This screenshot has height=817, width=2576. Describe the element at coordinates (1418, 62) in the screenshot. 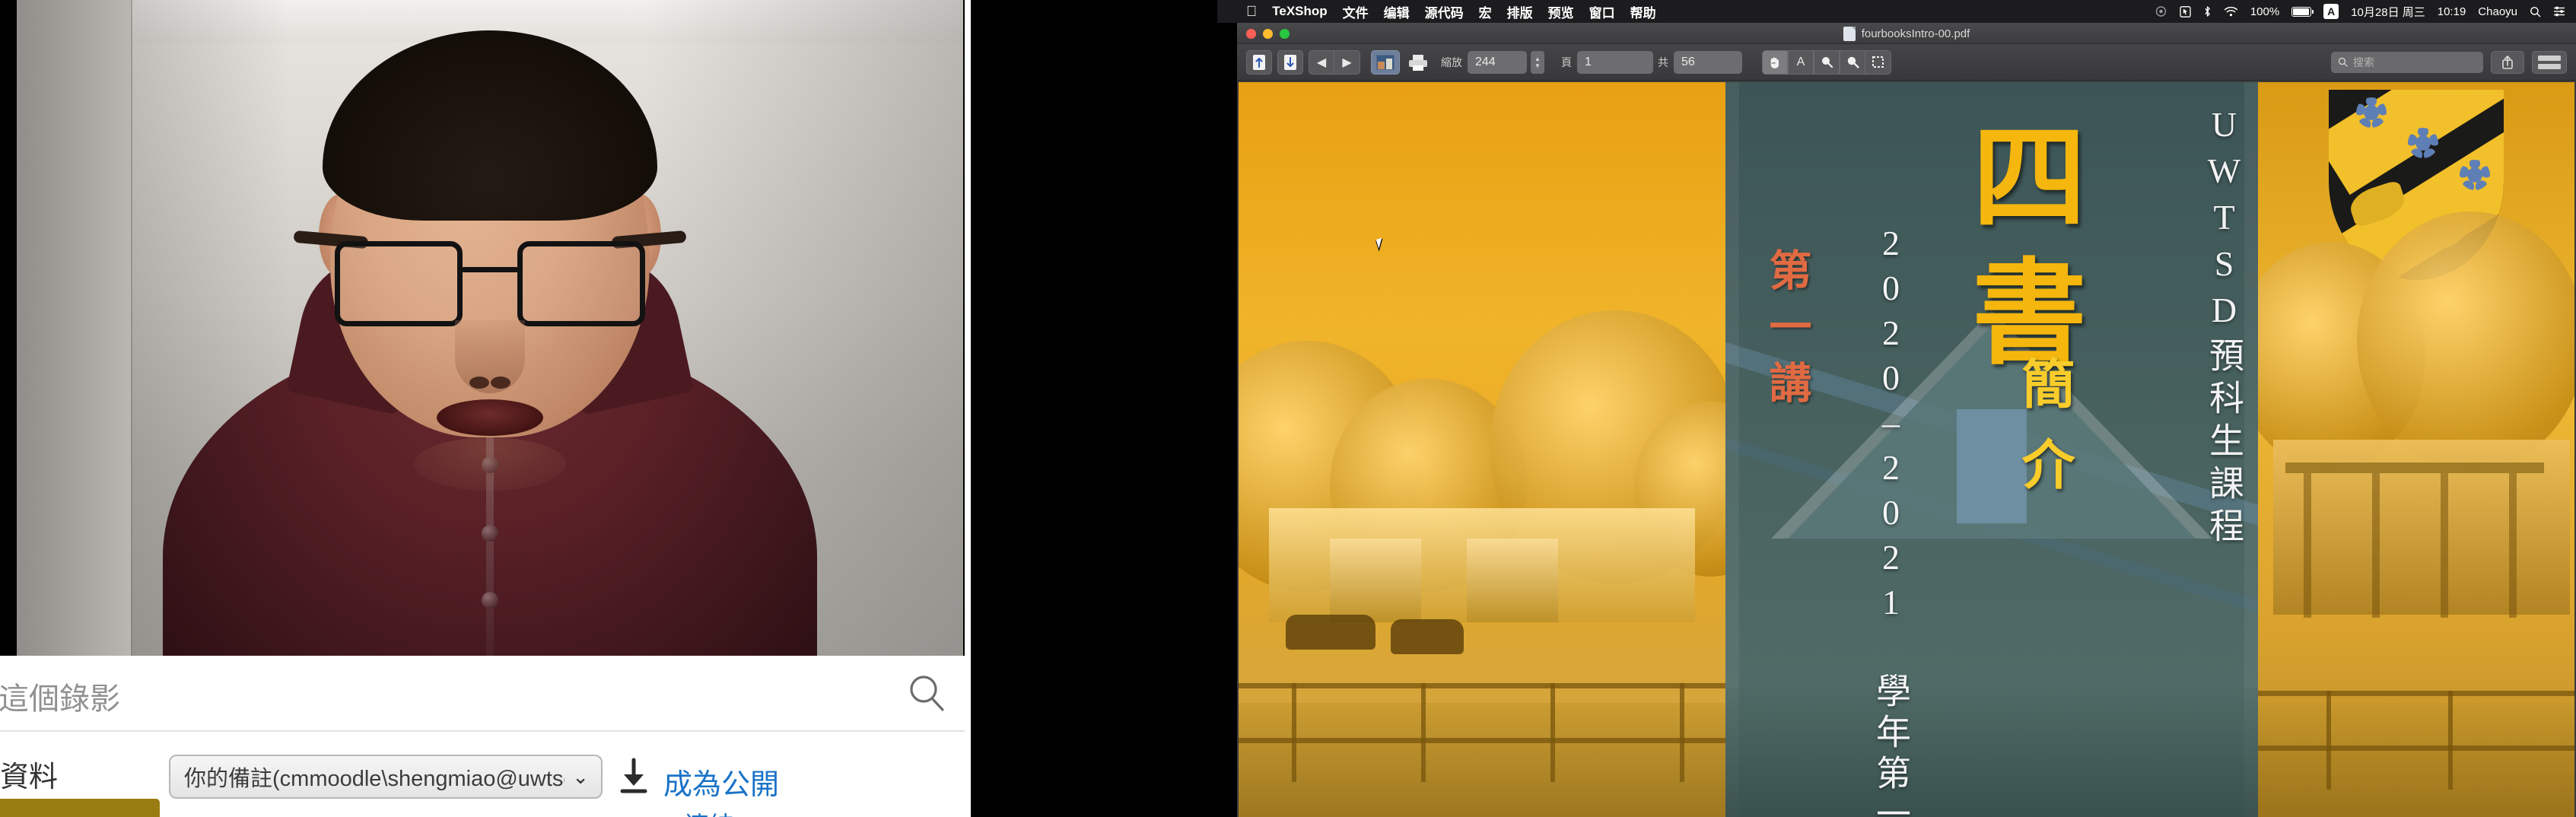

I see `print-button` at that location.